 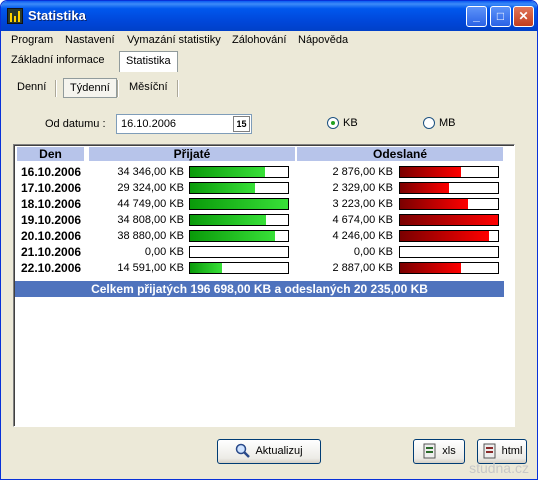 What do you see at coordinates (149, 124) in the screenshot?
I see `date-value: 16.10.2006` at bounding box center [149, 124].